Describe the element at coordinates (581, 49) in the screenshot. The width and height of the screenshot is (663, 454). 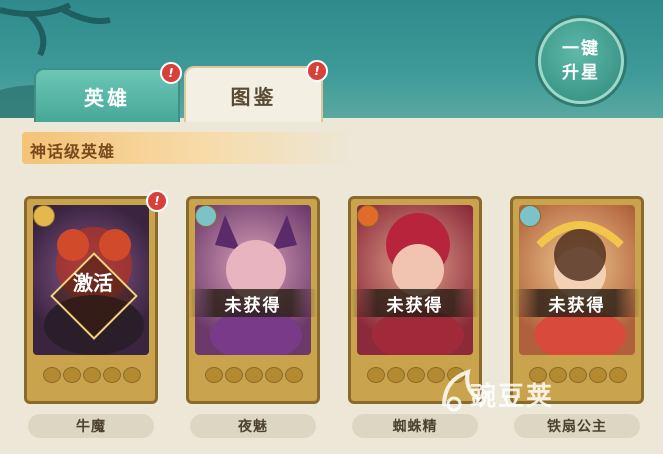
I see `upgrade-label-line1: 一键` at that location.